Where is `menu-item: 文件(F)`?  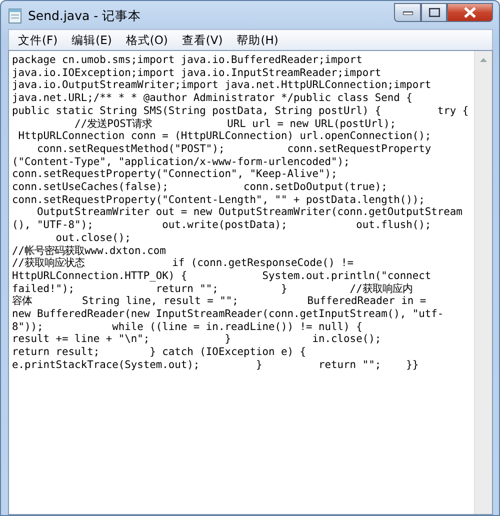 menu-item: 文件(F) is located at coordinates (38, 40).